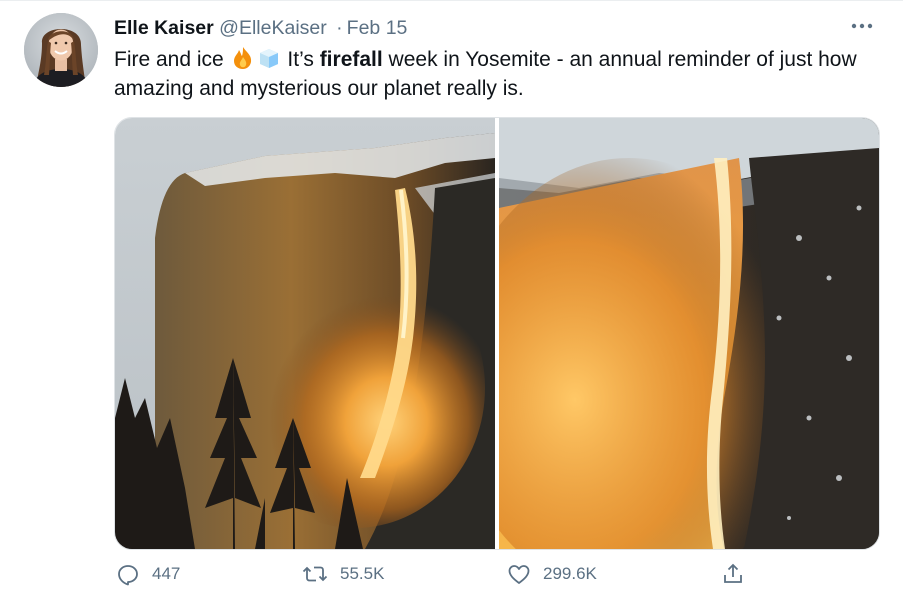  What do you see at coordinates (351, 59) in the screenshot?
I see `tweet-text-bold: firefall` at bounding box center [351, 59].